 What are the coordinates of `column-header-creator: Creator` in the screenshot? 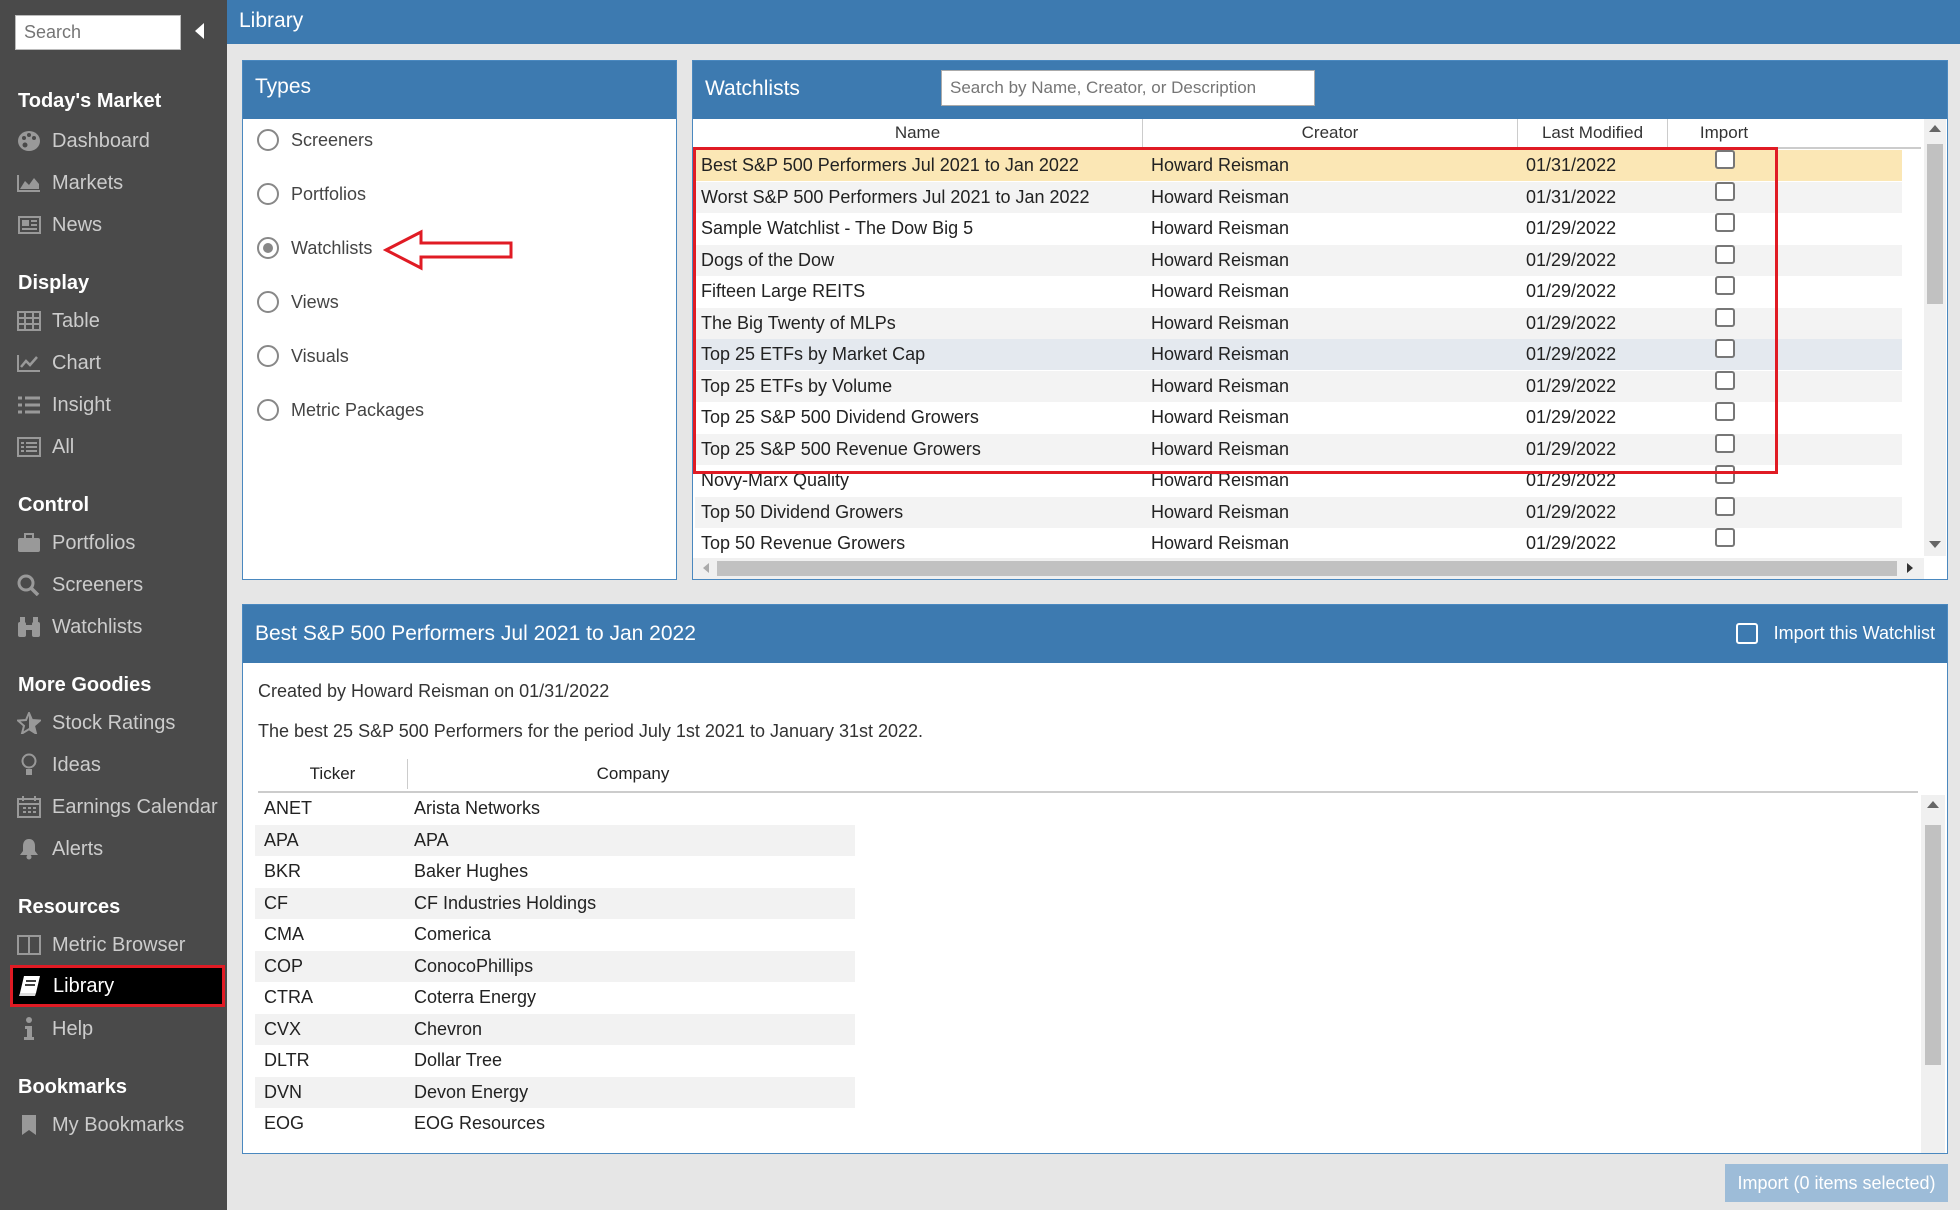 It's located at (1330, 133).